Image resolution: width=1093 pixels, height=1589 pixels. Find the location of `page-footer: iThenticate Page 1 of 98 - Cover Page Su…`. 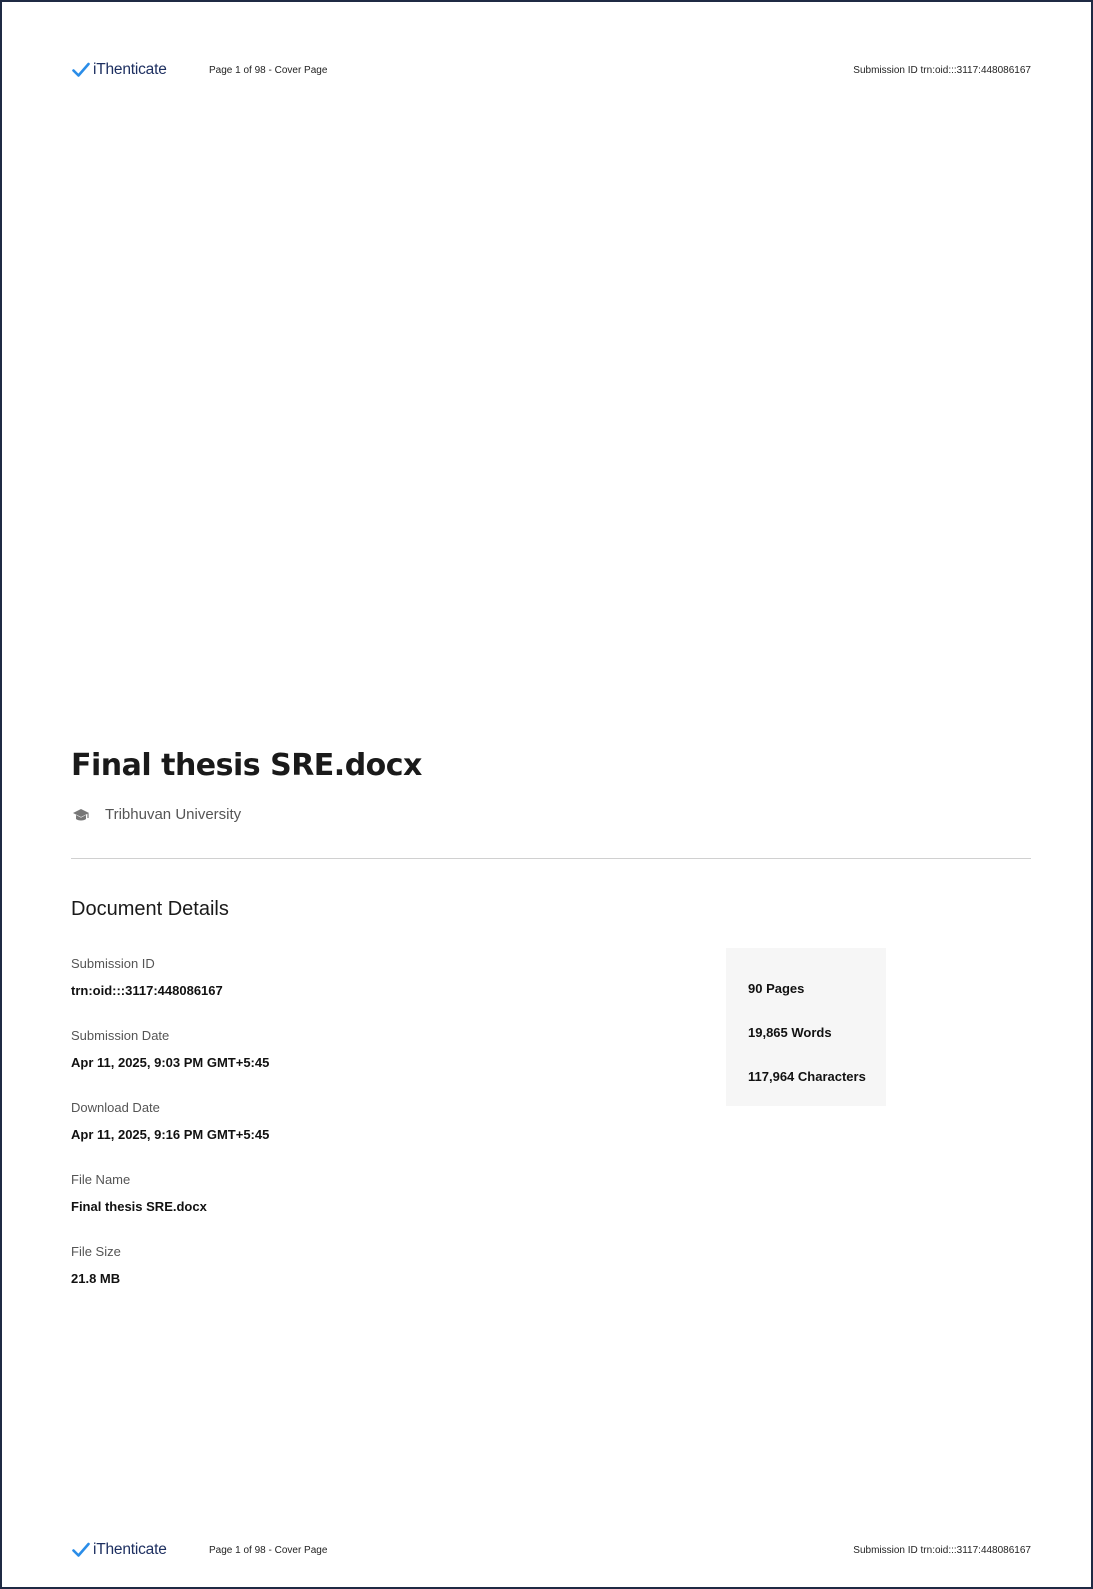

page-footer: iThenticate Page 1 of 98 - Cover Page Su… is located at coordinates (551, 1550).